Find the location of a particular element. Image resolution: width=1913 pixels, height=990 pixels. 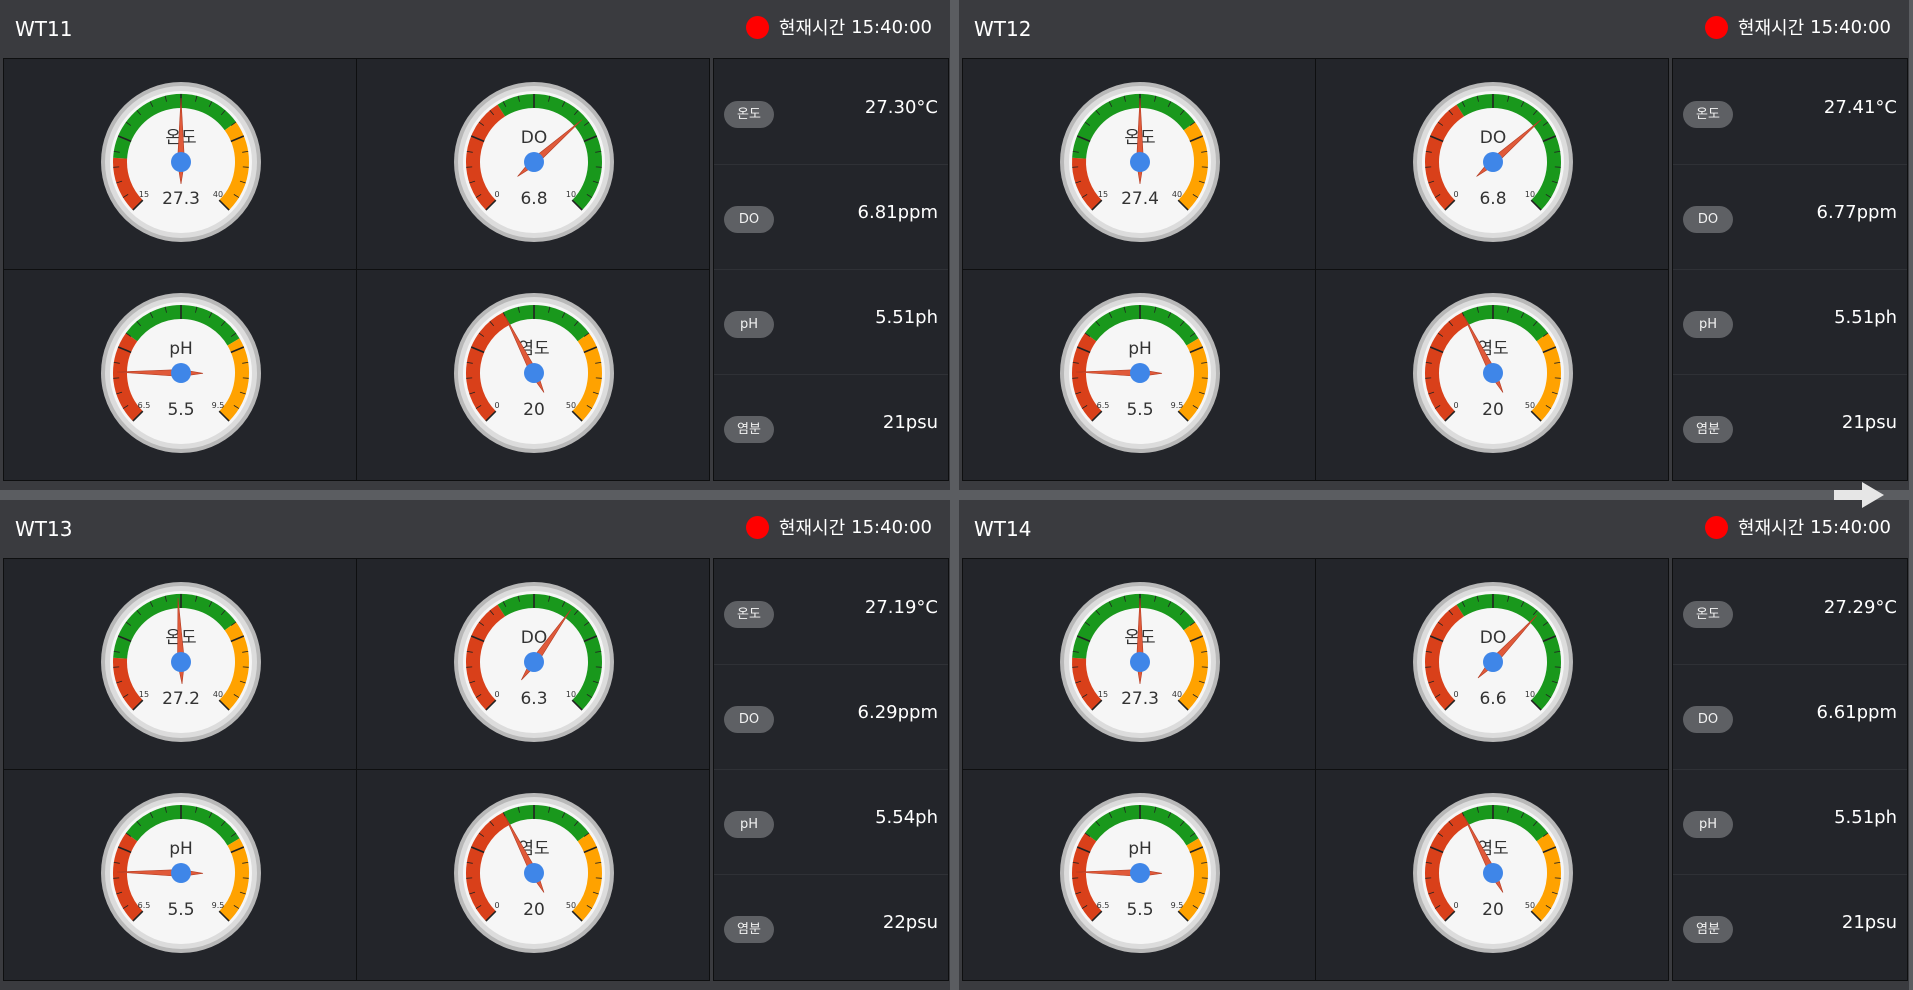

reading-value: 6.81ppm is located at coordinates (898, 212).